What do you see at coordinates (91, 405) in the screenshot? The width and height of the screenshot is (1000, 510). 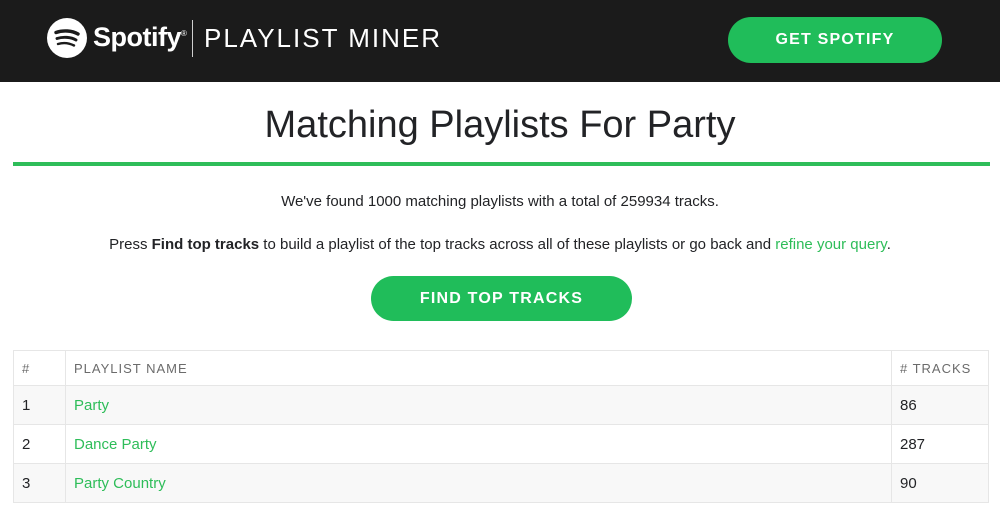 I see `playlist-link: Party` at bounding box center [91, 405].